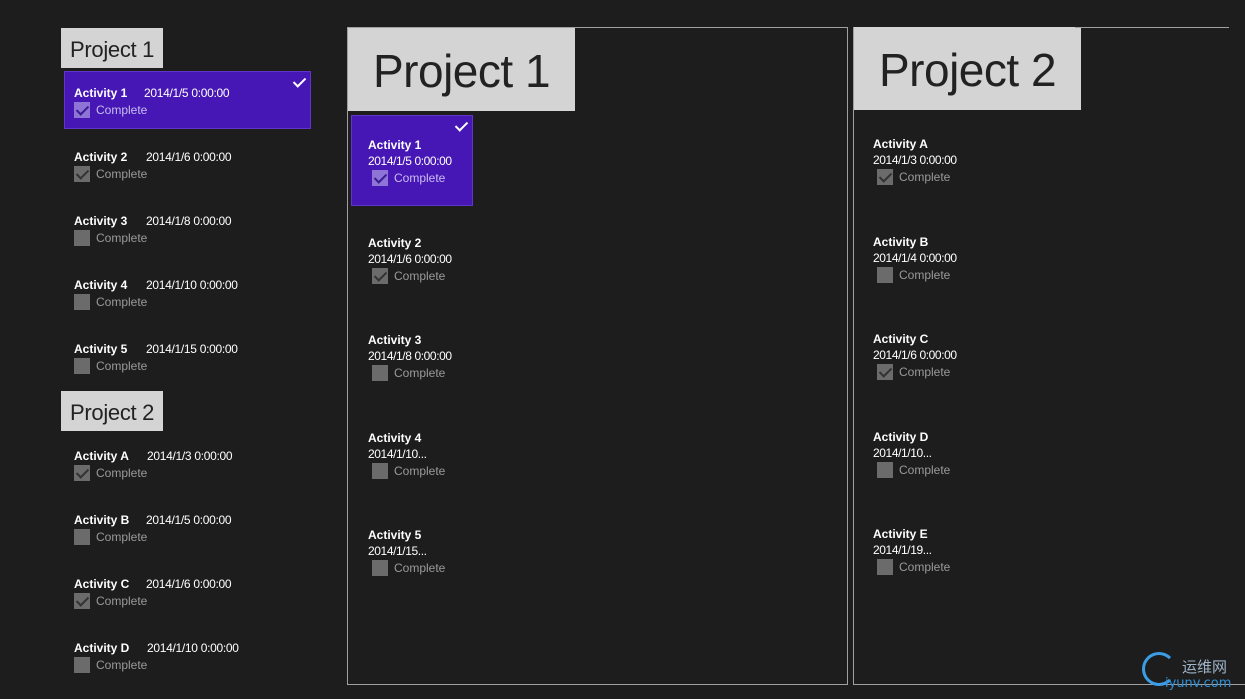 This screenshot has width=1245, height=699. Describe the element at coordinates (187, 164) in the screenshot. I see `list-item: Activity 2 2014/1/6 0:00:00 Complete` at that location.